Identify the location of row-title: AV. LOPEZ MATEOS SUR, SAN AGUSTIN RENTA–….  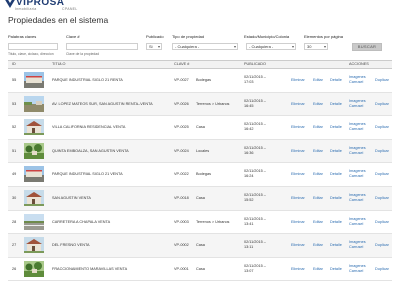
(102, 104).